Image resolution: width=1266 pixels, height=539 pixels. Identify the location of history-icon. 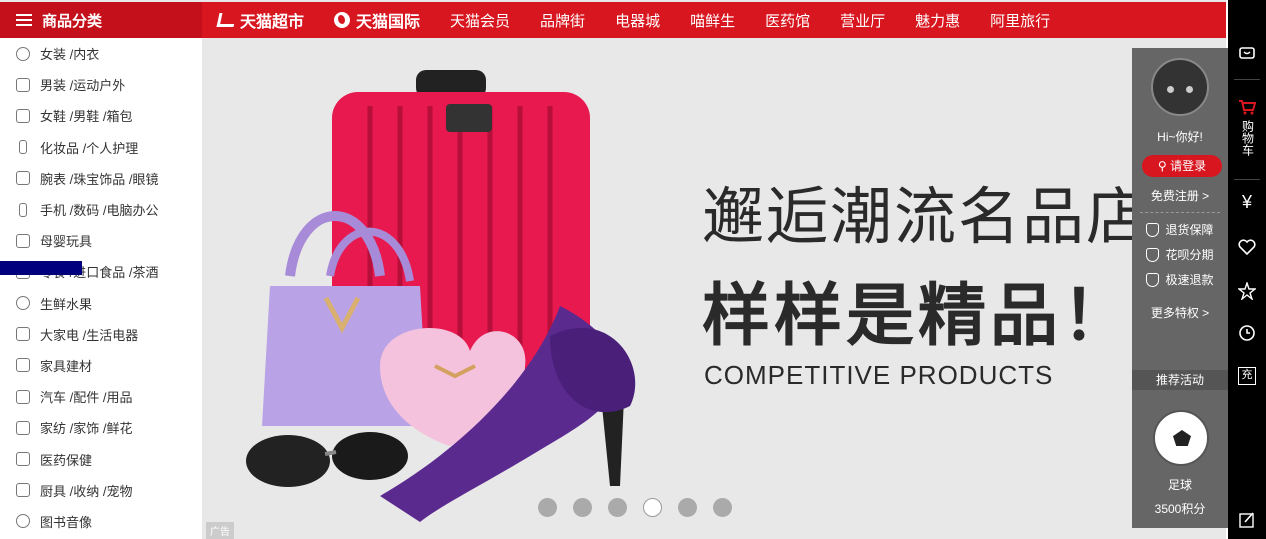
(1247, 333).